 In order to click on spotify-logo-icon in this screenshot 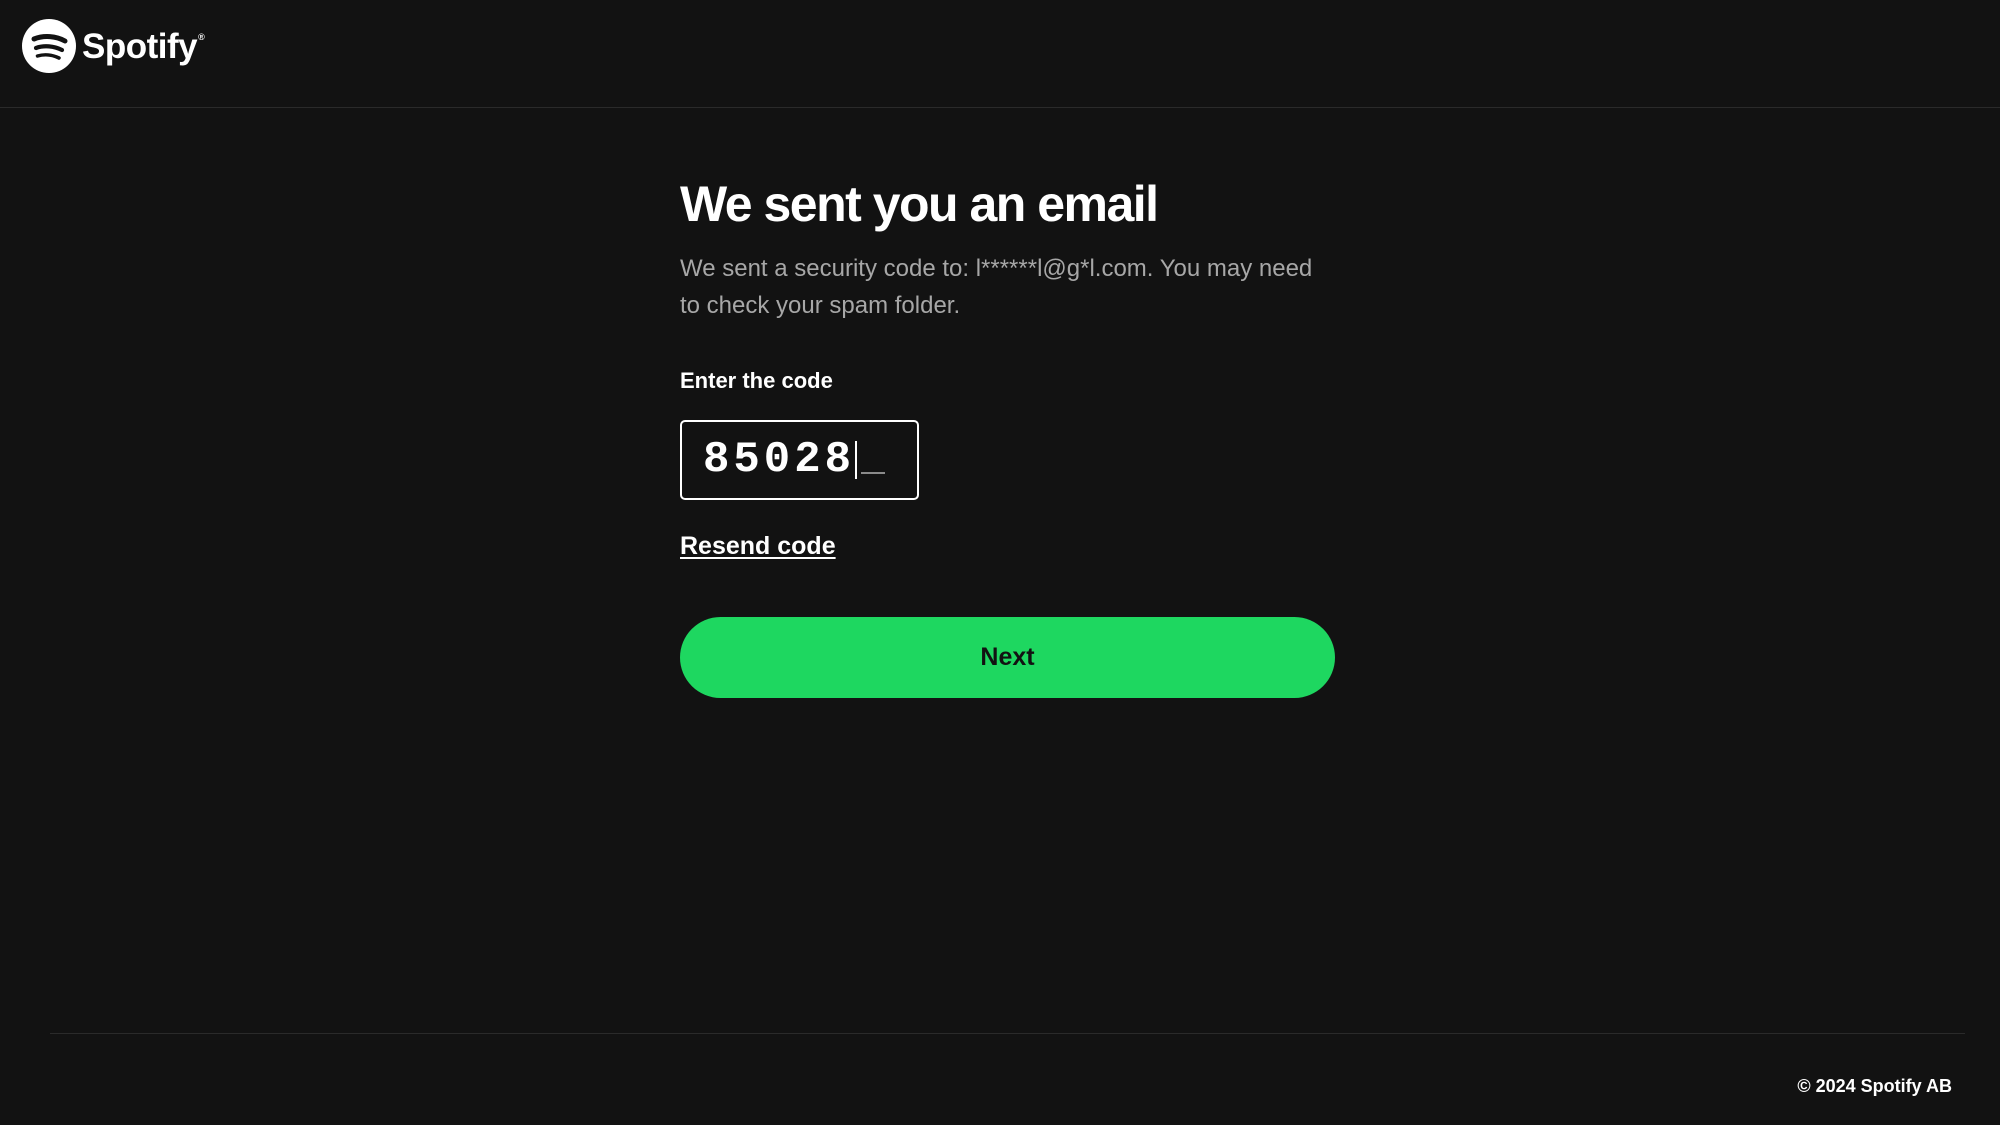, I will do `click(49, 46)`.